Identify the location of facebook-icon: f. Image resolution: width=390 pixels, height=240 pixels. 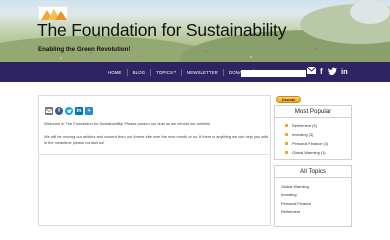
(321, 71).